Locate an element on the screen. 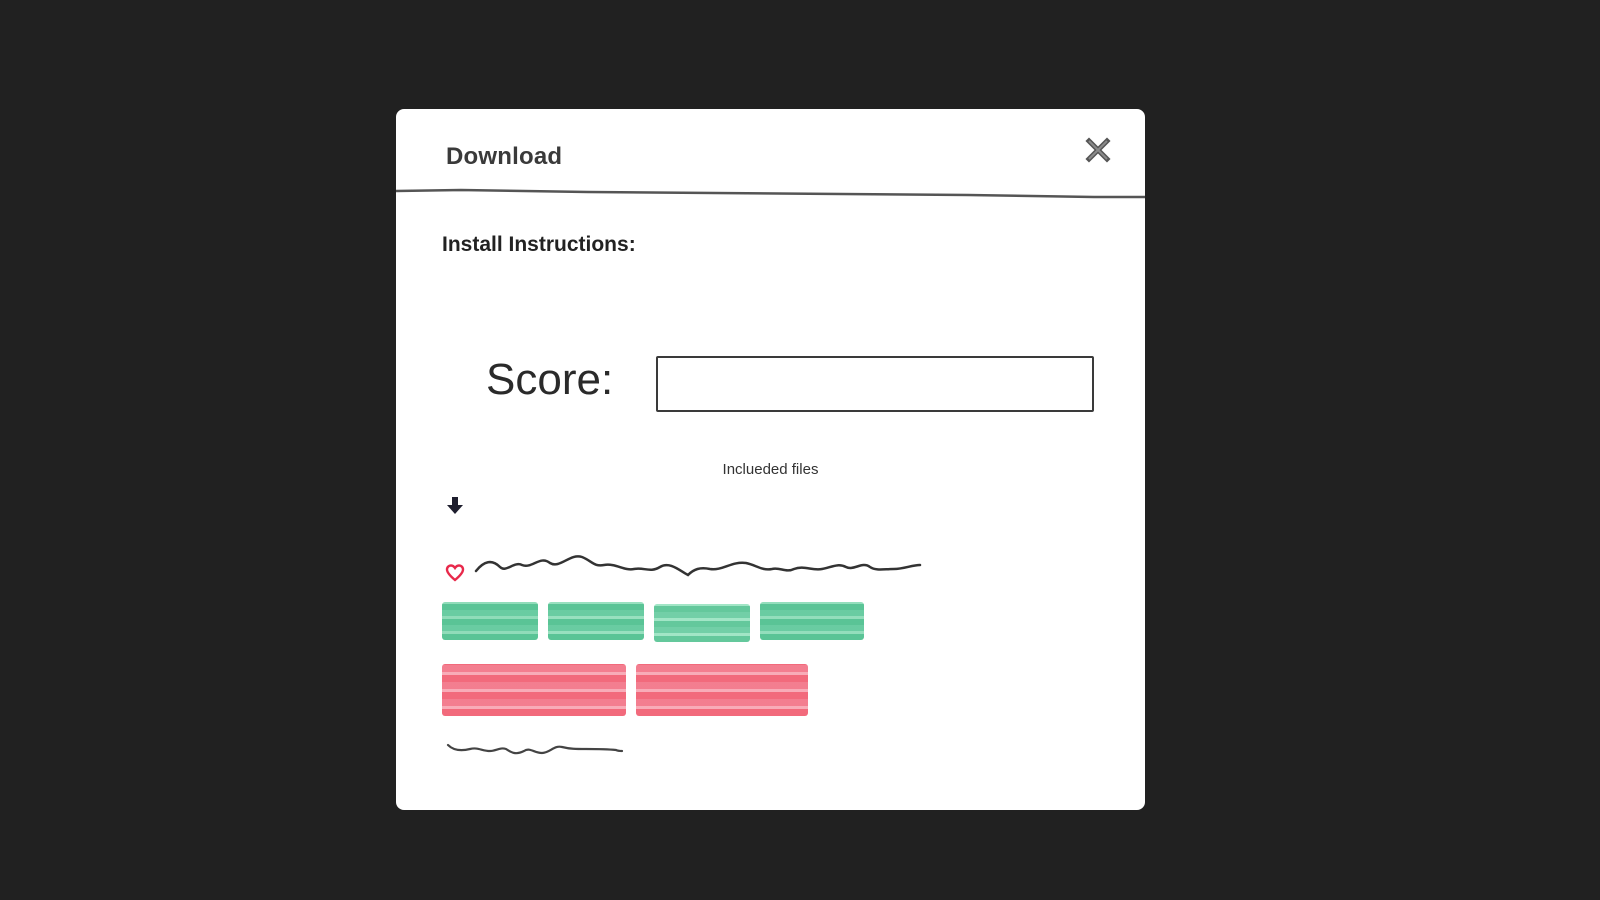 The height and width of the screenshot is (900, 1600). dialog-header: Download is located at coordinates (770, 154).